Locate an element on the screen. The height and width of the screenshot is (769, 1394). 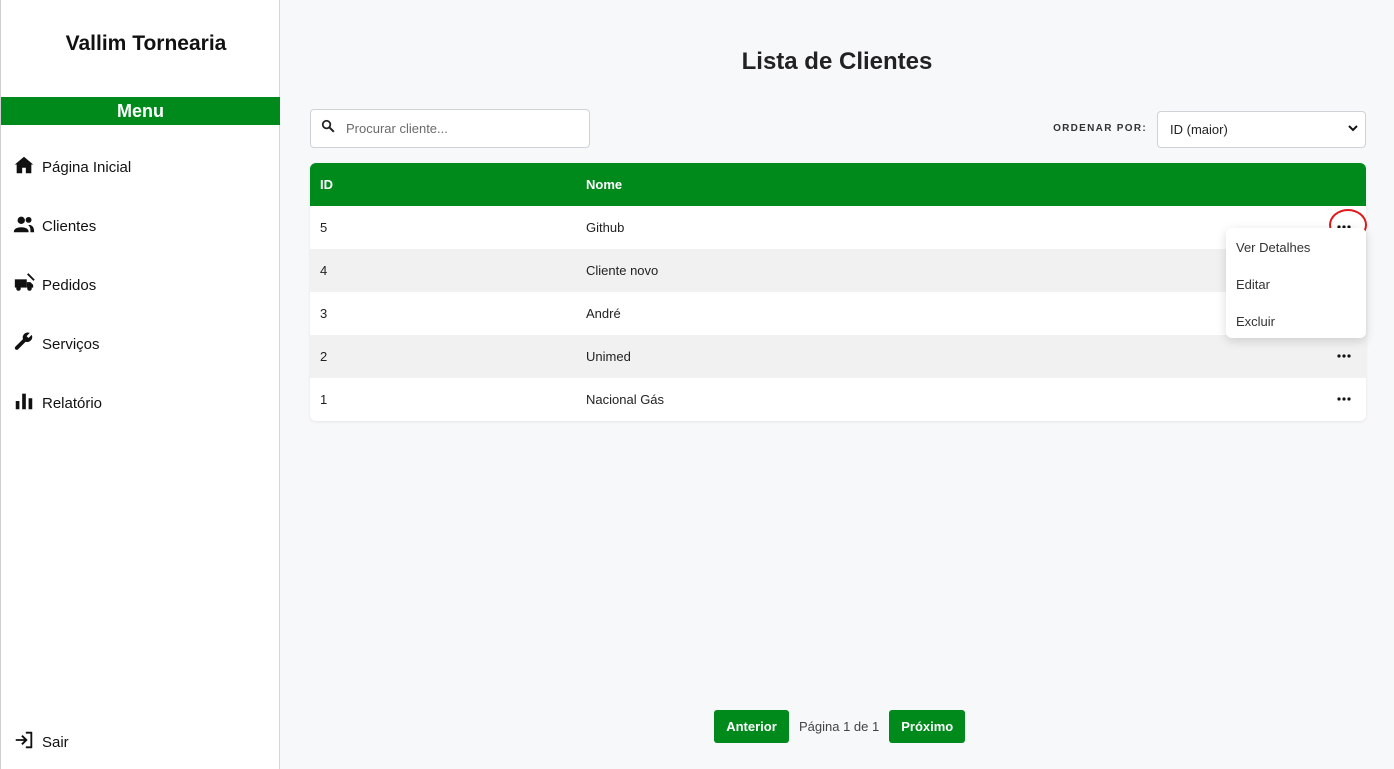
wrench-icon is located at coordinates (24, 344).